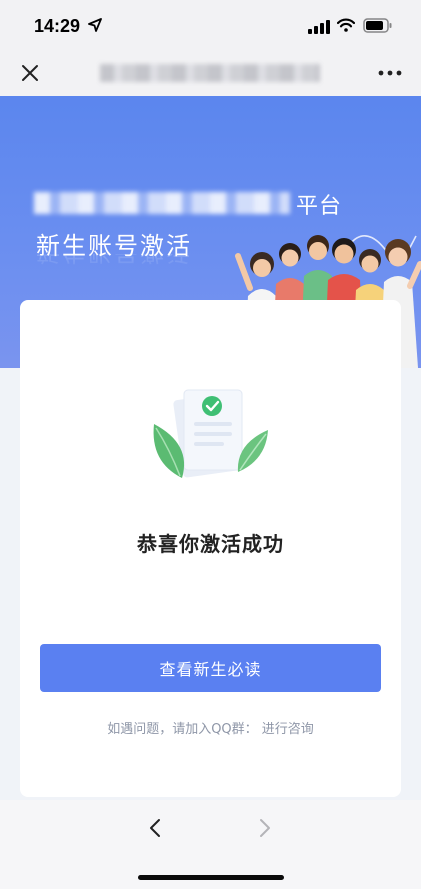 The width and height of the screenshot is (421, 889). Describe the element at coordinates (162, 203) in the screenshot. I see `banner-org-name-redacted` at that location.